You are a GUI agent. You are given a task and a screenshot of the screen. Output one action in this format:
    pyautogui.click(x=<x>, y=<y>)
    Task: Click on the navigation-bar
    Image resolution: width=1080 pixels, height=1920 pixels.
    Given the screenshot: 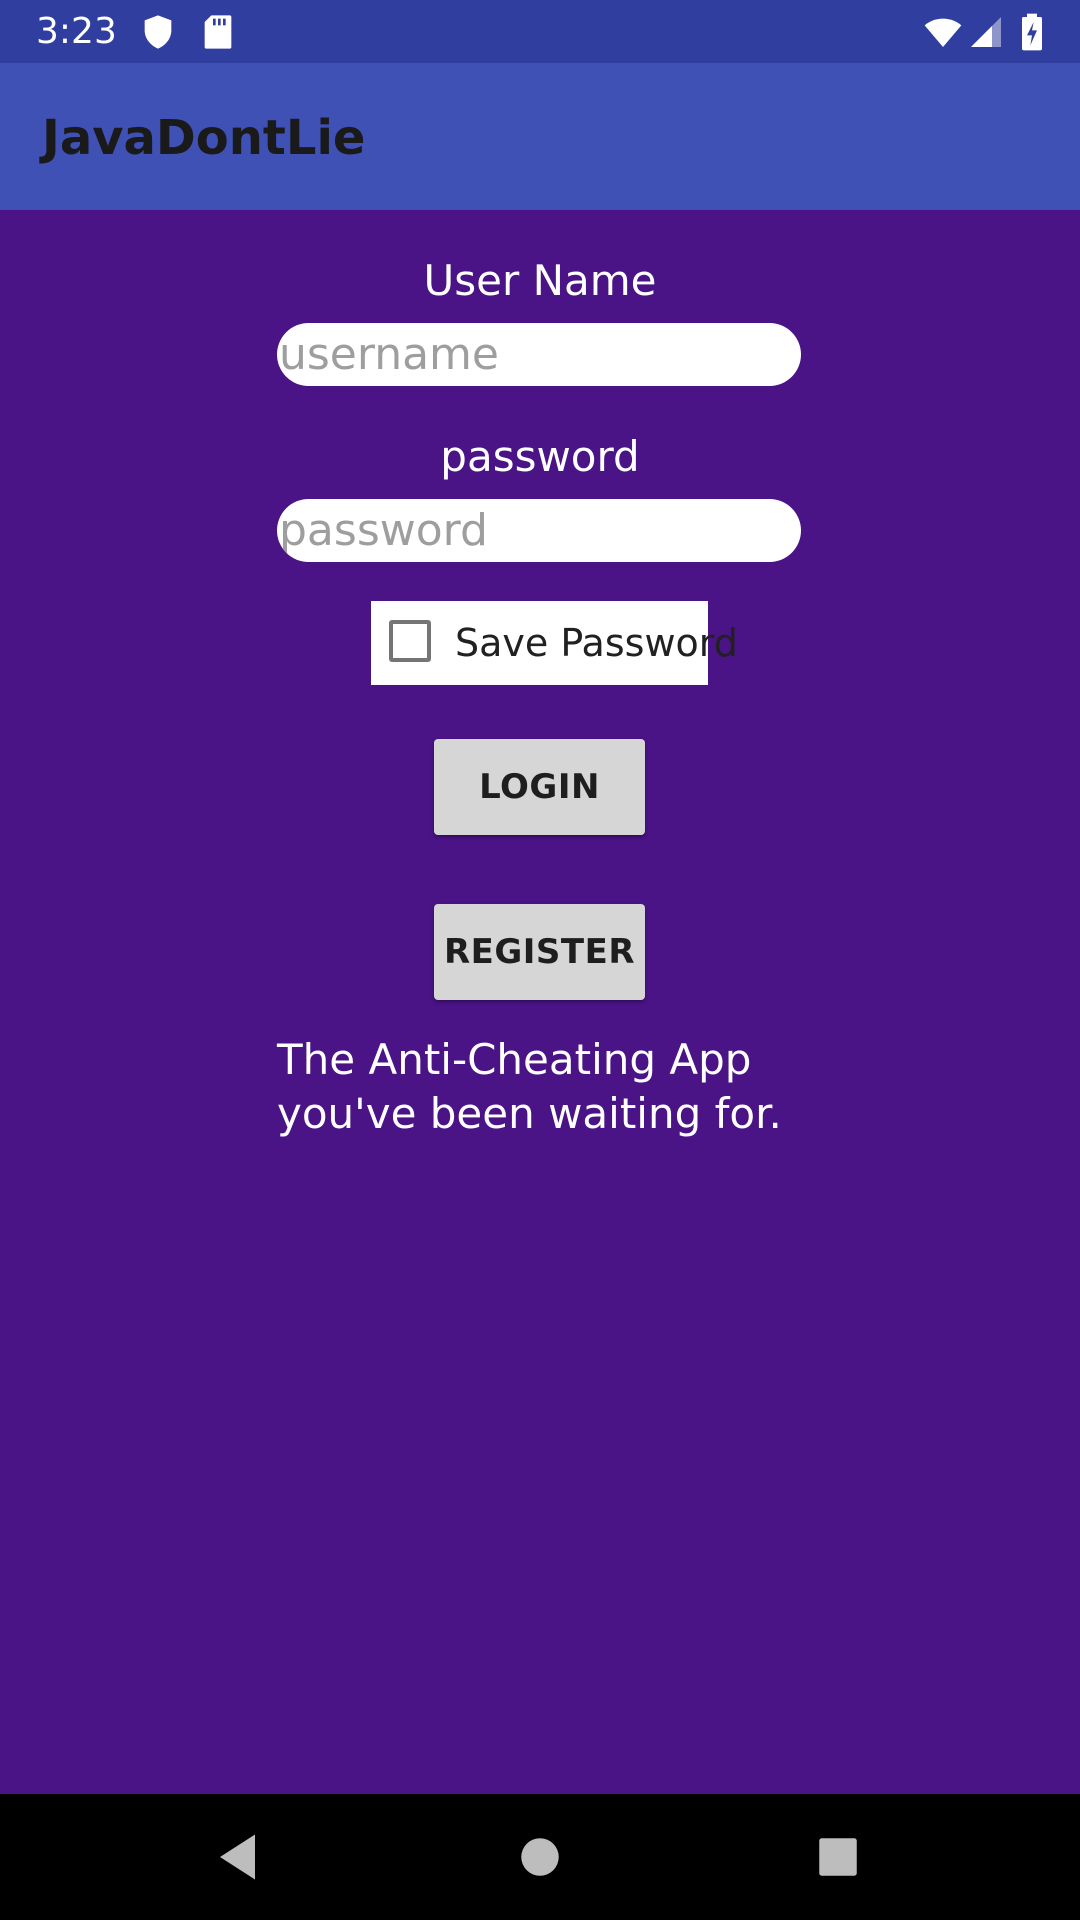 What is the action you would take?
    pyautogui.click(x=540, y=1857)
    